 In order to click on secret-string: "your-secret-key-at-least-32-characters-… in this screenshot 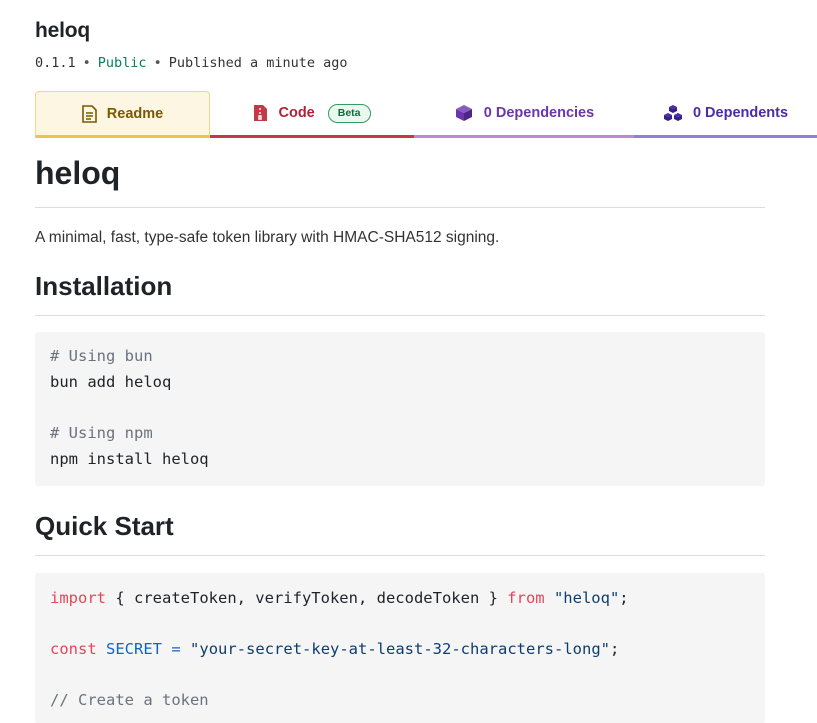, I will do `click(400, 649)`.